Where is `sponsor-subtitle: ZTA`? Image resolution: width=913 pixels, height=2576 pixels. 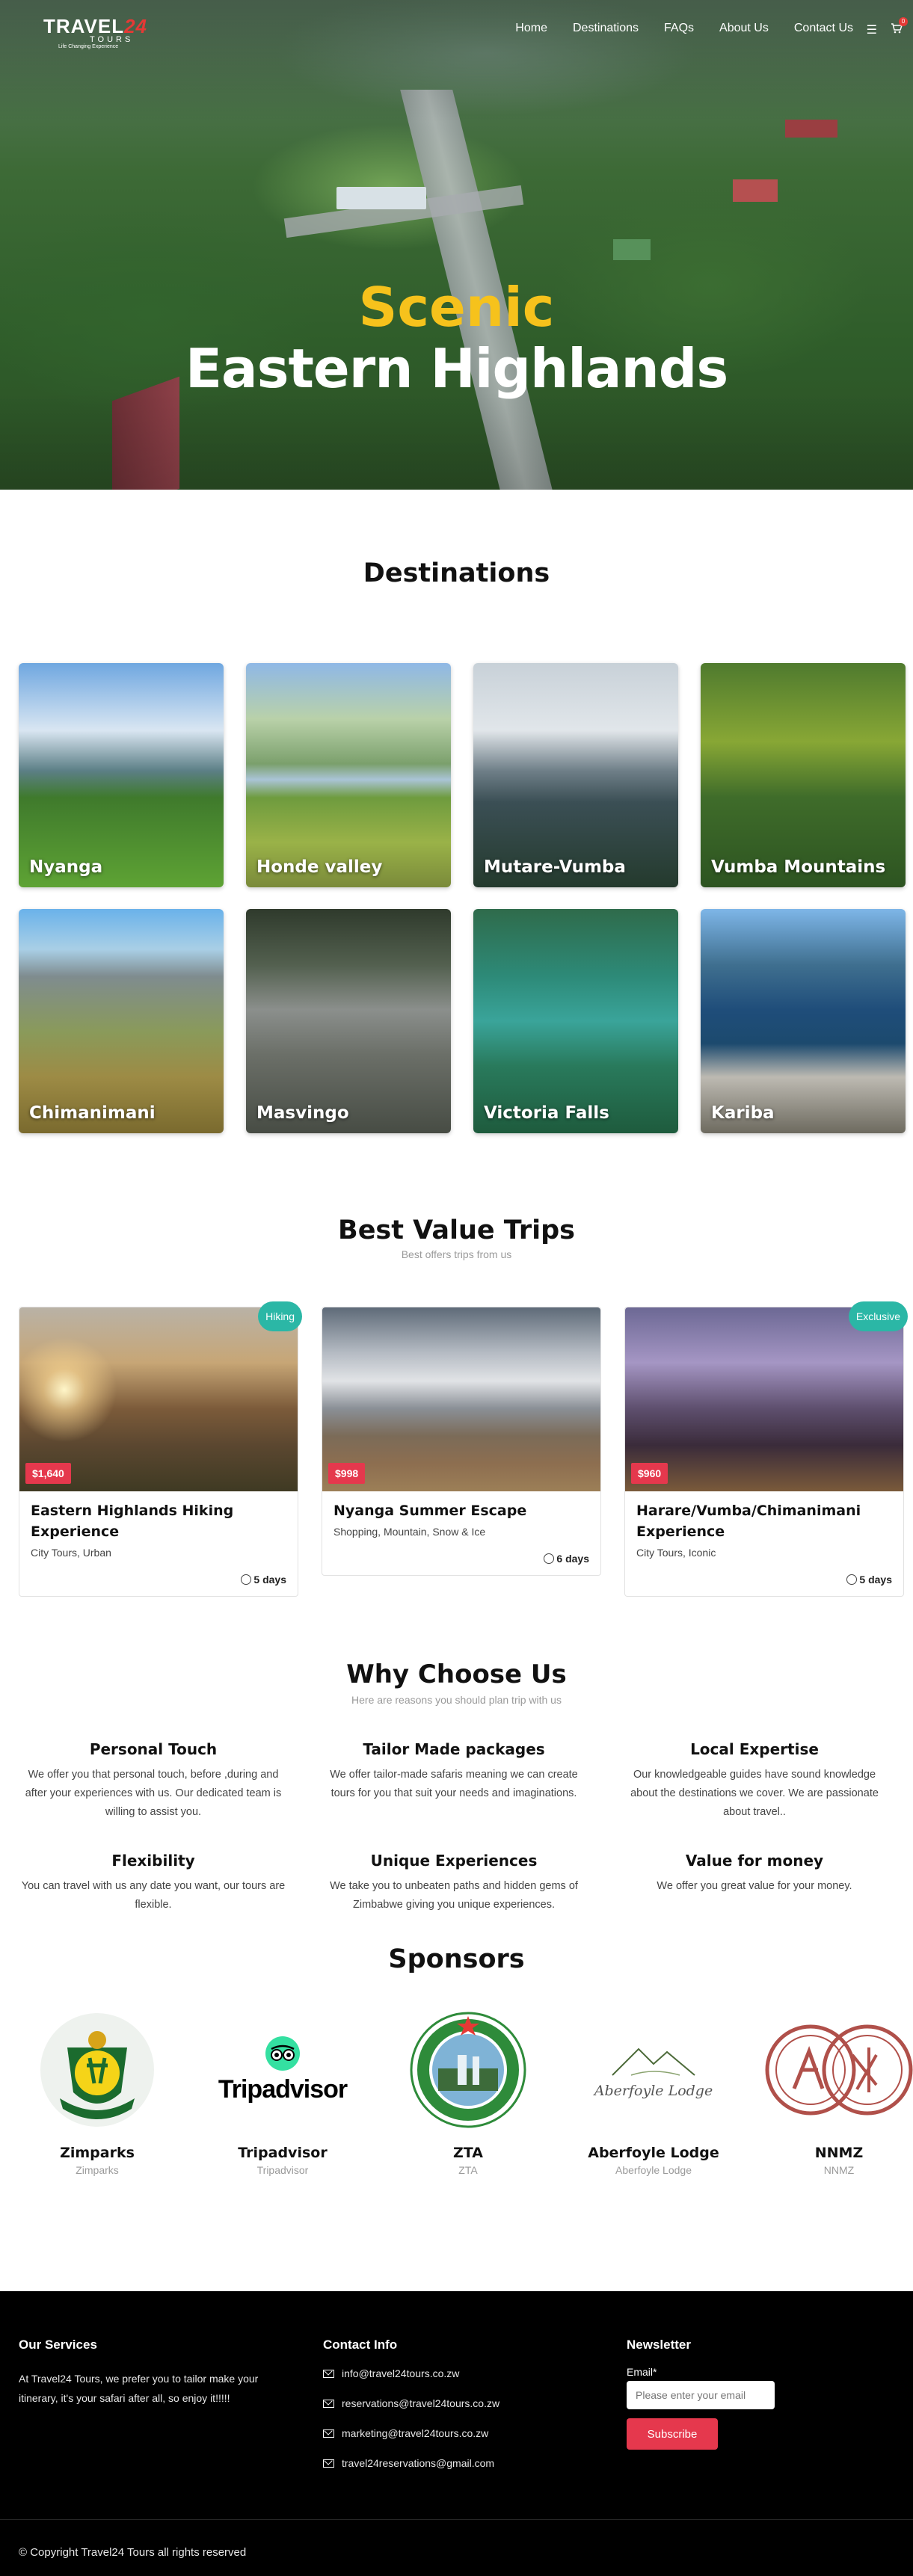 sponsor-subtitle: ZTA is located at coordinates (468, 2170).